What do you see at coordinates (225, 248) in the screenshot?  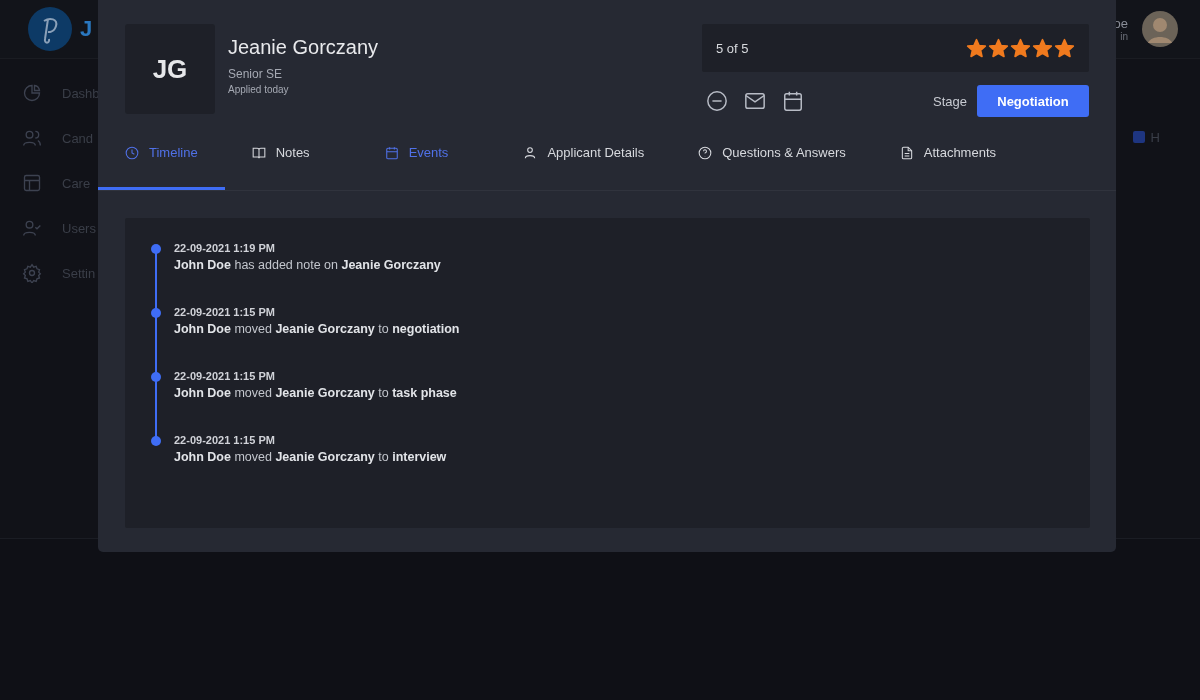 I see `event-time: 22-09-2021 1:19 PM` at bounding box center [225, 248].